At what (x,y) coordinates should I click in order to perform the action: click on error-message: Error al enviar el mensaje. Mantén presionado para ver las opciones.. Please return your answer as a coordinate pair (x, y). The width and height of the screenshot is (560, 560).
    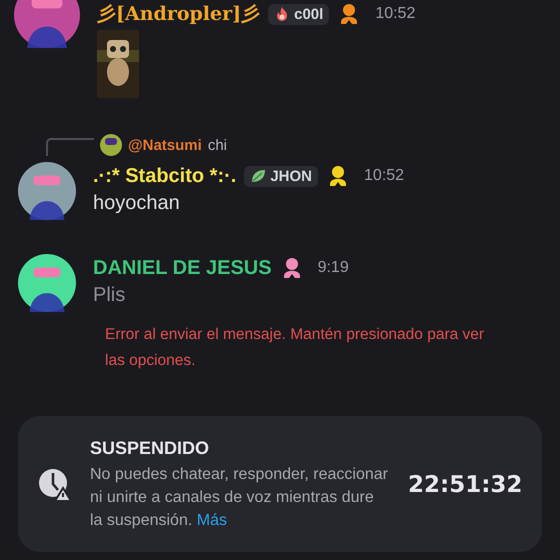
    Looking at the image, I should click on (295, 348).